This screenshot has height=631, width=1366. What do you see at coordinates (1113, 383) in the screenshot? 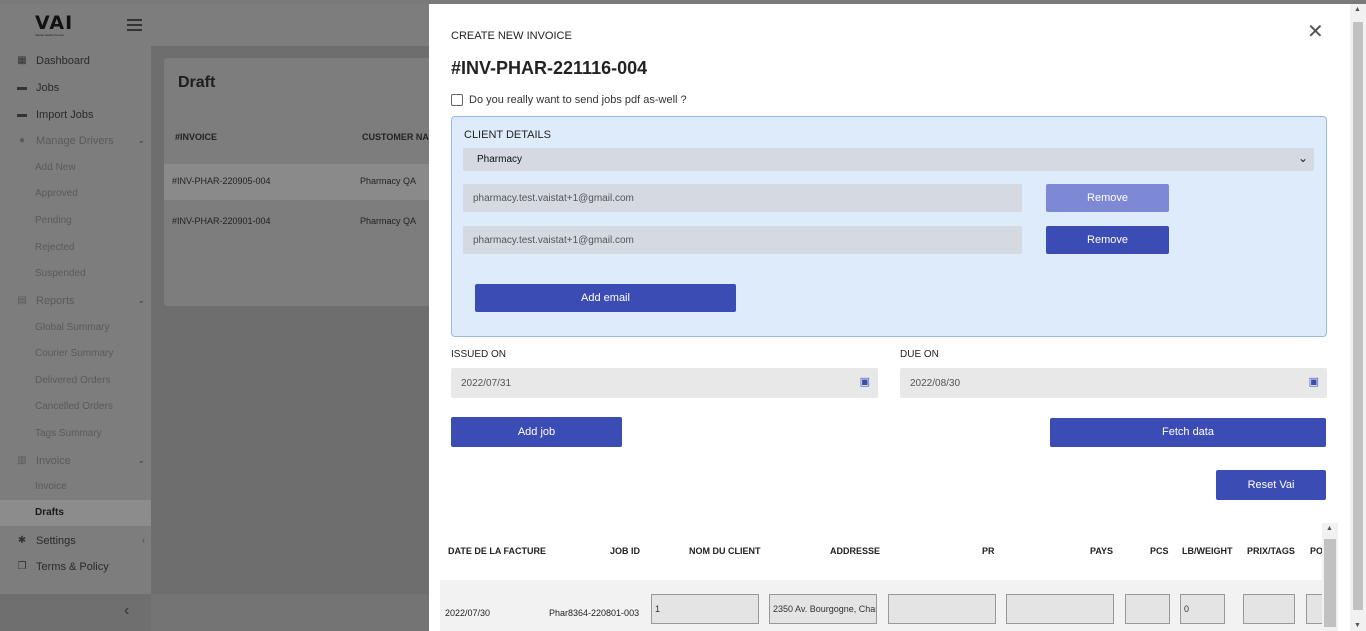
I see `due-on-date-field: 2022/08/30 ▣` at bounding box center [1113, 383].